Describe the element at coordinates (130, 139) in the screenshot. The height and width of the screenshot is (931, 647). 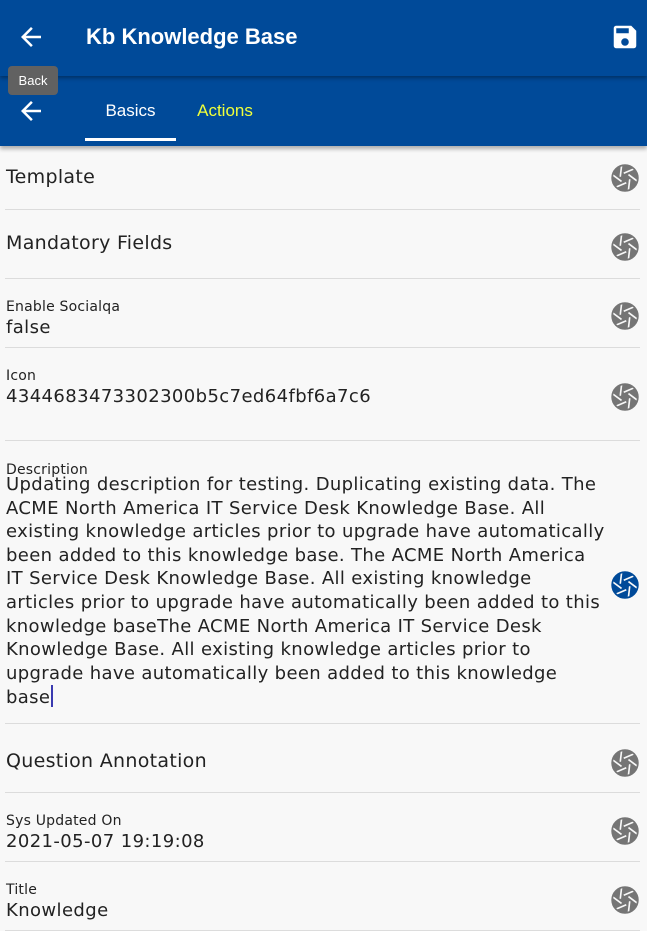
I see `active-tab-indicator` at that location.